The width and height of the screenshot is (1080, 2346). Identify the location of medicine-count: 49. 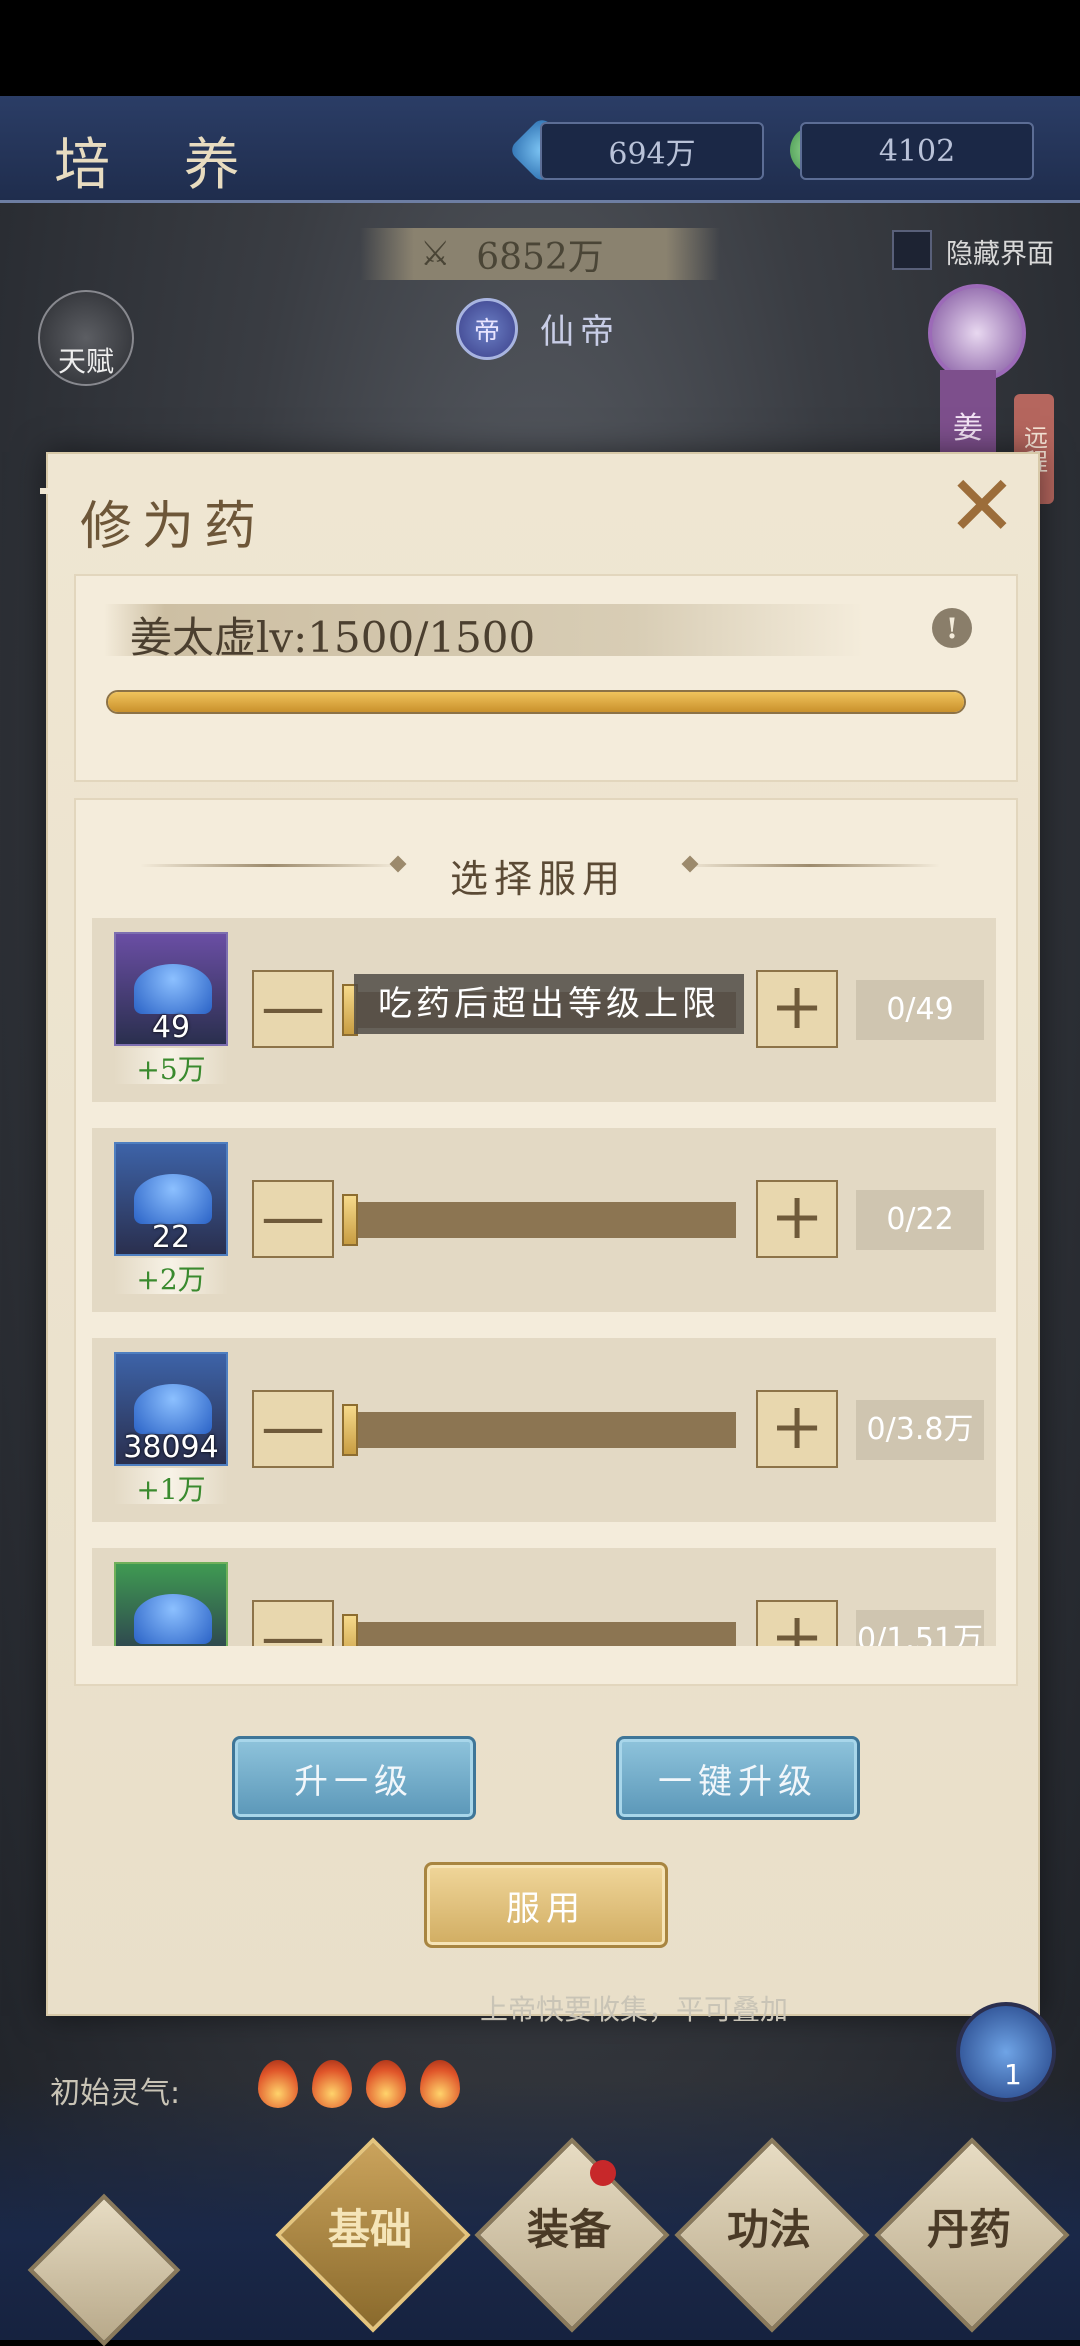
(171, 1027).